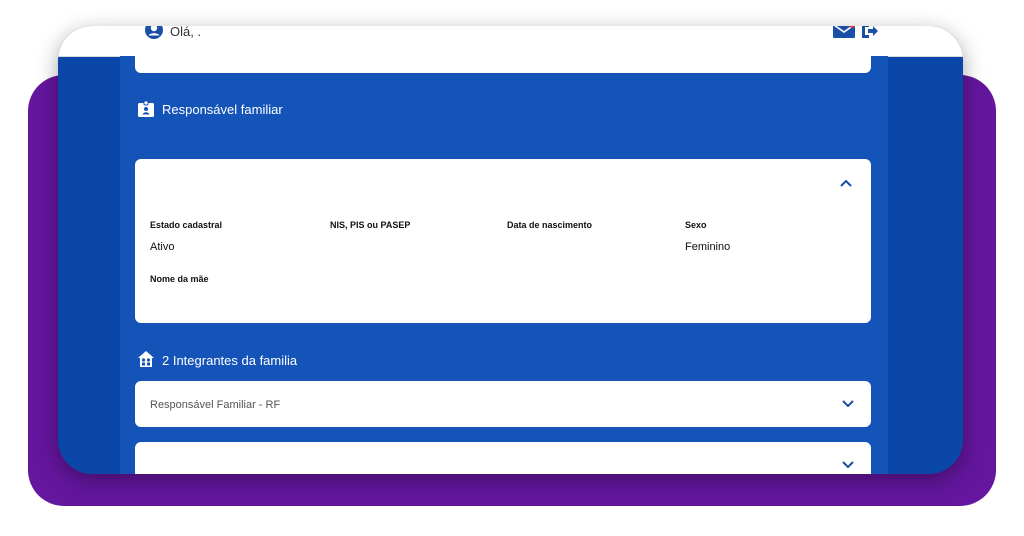 This screenshot has width=1024, height=536. Describe the element at coordinates (510, 41) in the screenshot. I see `top-header: Olá, .` at that location.